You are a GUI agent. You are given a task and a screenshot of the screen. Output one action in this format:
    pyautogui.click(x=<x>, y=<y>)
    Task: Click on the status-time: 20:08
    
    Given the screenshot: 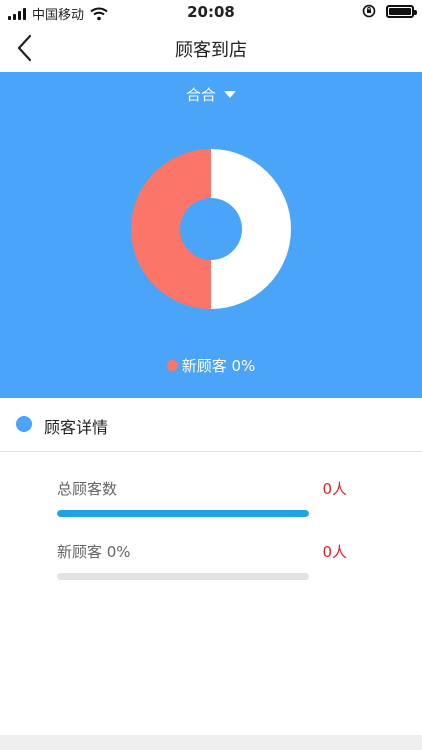 What is the action you would take?
    pyautogui.click(x=211, y=12)
    